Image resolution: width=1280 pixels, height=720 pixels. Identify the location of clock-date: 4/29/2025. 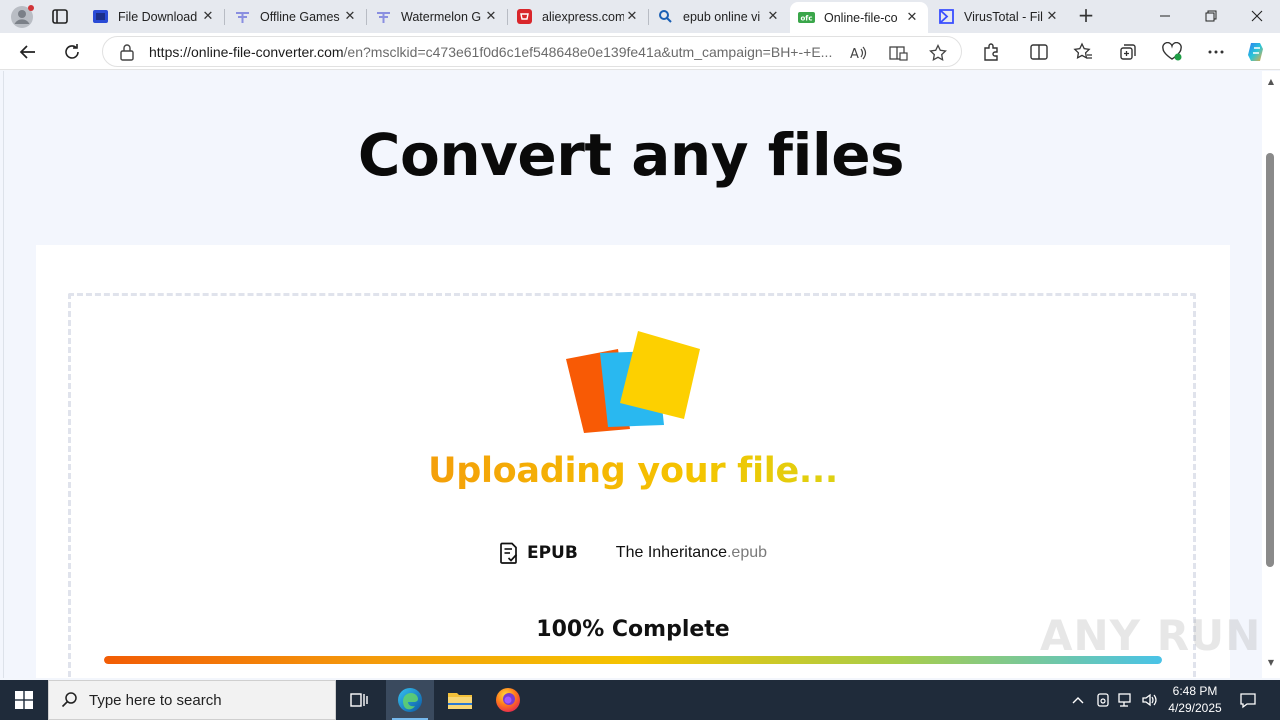
(1195, 708).